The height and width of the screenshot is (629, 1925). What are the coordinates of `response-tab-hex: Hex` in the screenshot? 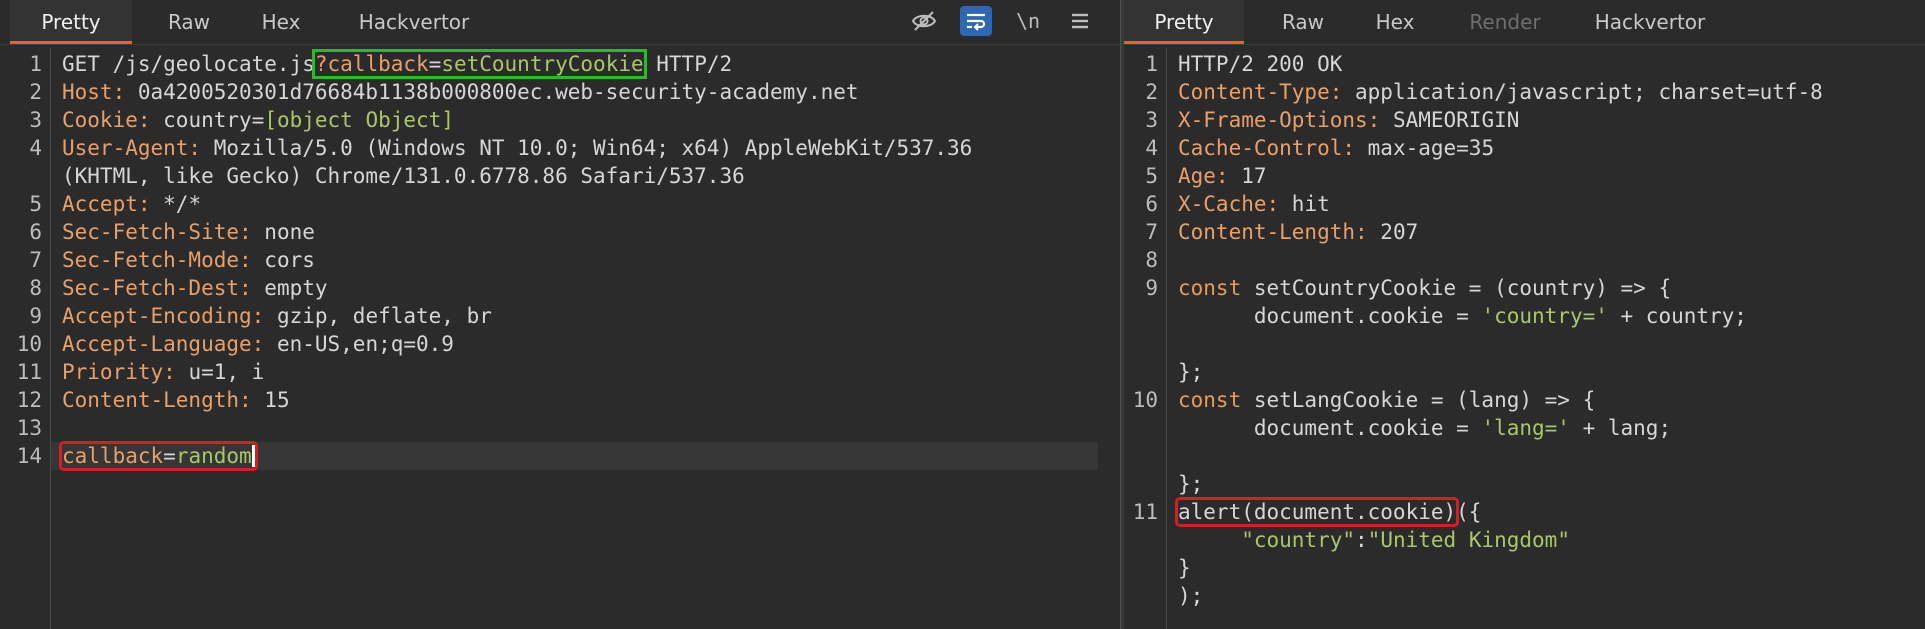 It's located at (1395, 22).